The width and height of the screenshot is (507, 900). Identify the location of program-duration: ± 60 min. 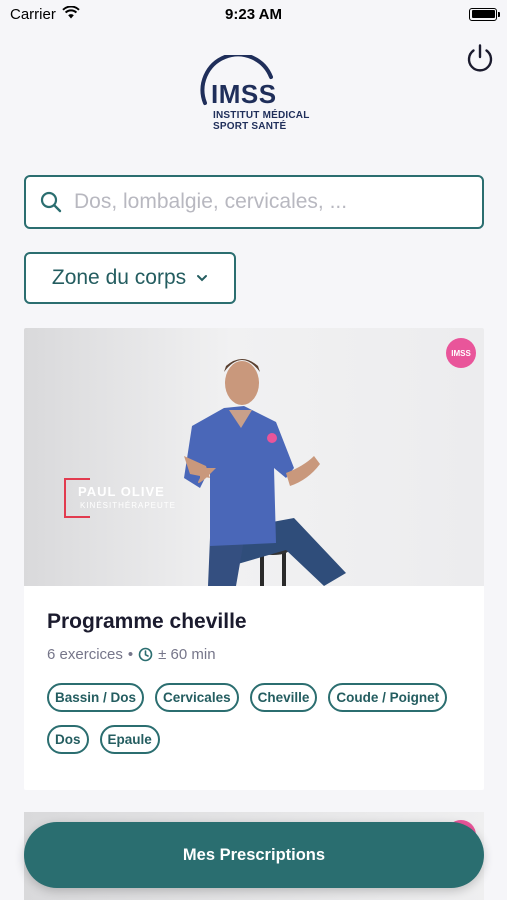
(187, 654).